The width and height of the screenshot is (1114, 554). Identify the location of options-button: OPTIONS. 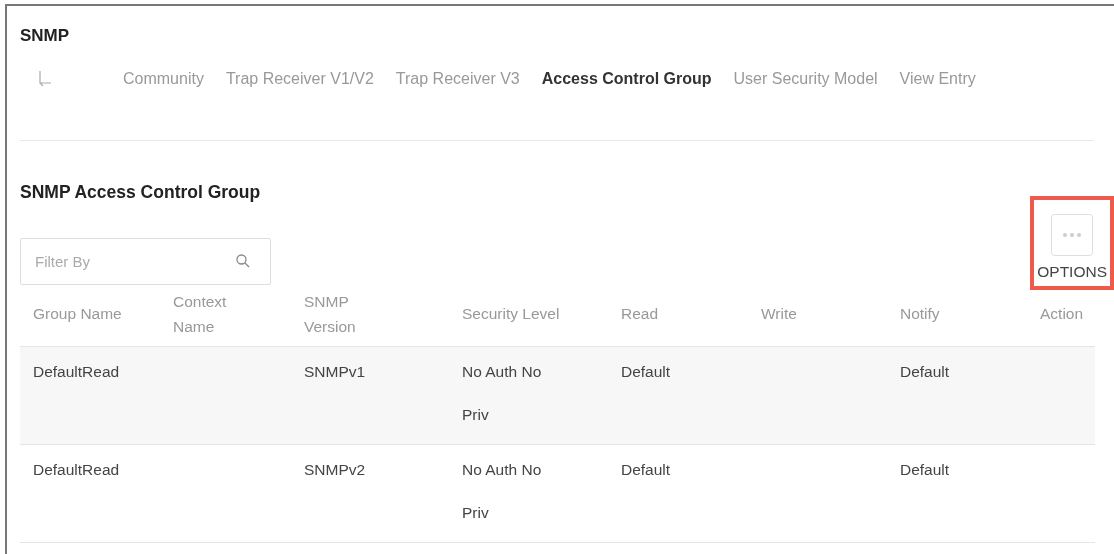
(1072, 248).